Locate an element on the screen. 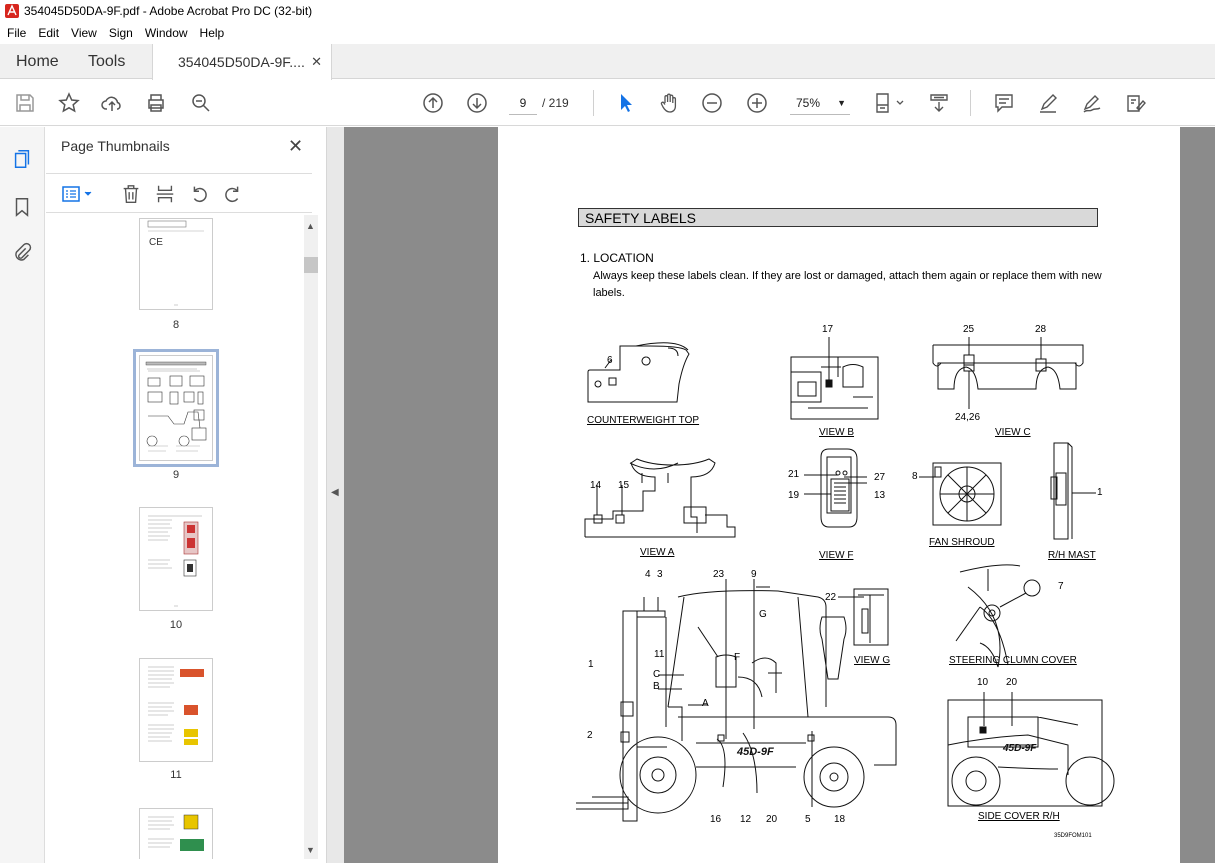 Image resolution: width=1215 pixels, height=863 pixels. comment-icon is located at coordinates (1004, 103).